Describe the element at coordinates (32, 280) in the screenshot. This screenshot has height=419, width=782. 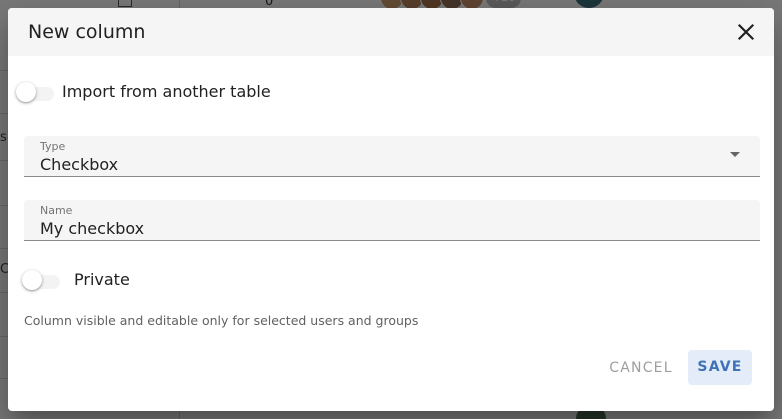
I see `private-toggle-thumb` at that location.